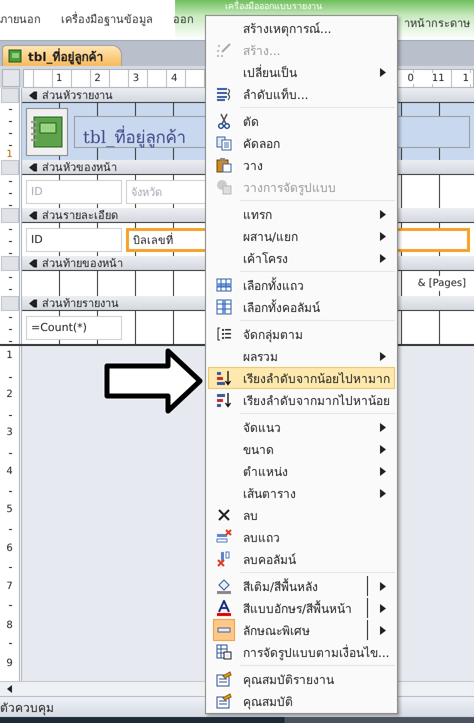 The width and height of the screenshot is (474, 723). What do you see at coordinates (66, 56) in the screenshot?
I see `document-tab-label: tbl_ที่อยู่ลูกค้า` at bounding box center [66, 56].